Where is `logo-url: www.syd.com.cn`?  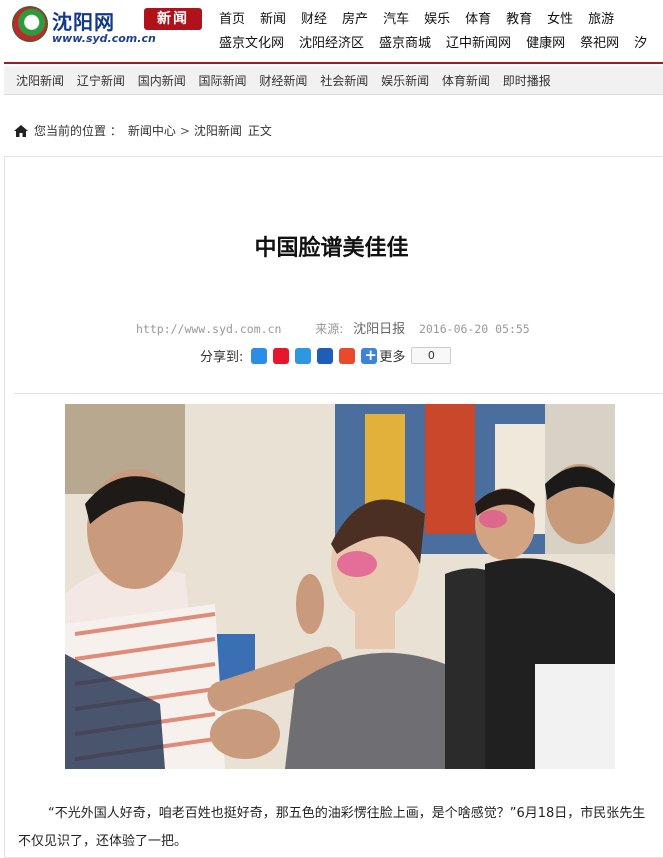
logo-url: www.syd.com.cn is located at coordinates (104, 38).